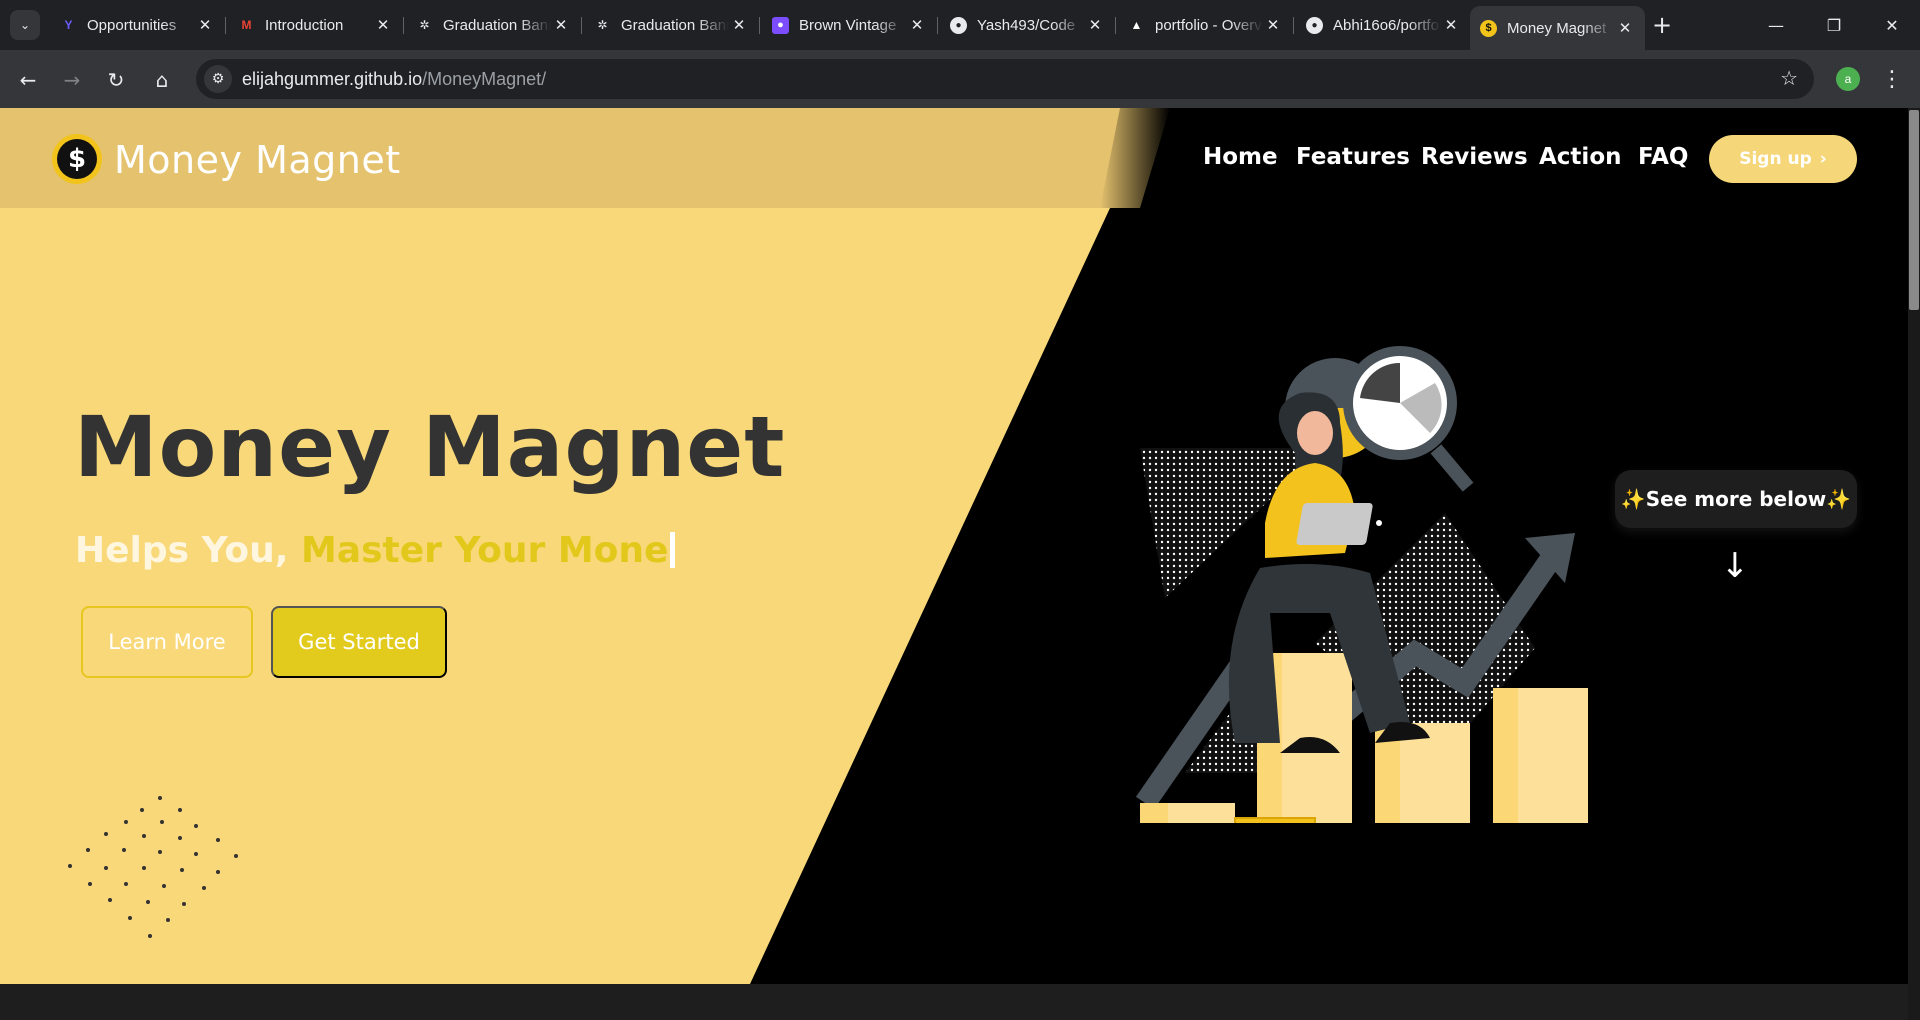 Image resolution: width=1920 pixels, height=1020 pixels. What do you see at coordinates (1275, 820) in the screenshot?
I see `coin-stack-left` at bounding box center [1275, 820].